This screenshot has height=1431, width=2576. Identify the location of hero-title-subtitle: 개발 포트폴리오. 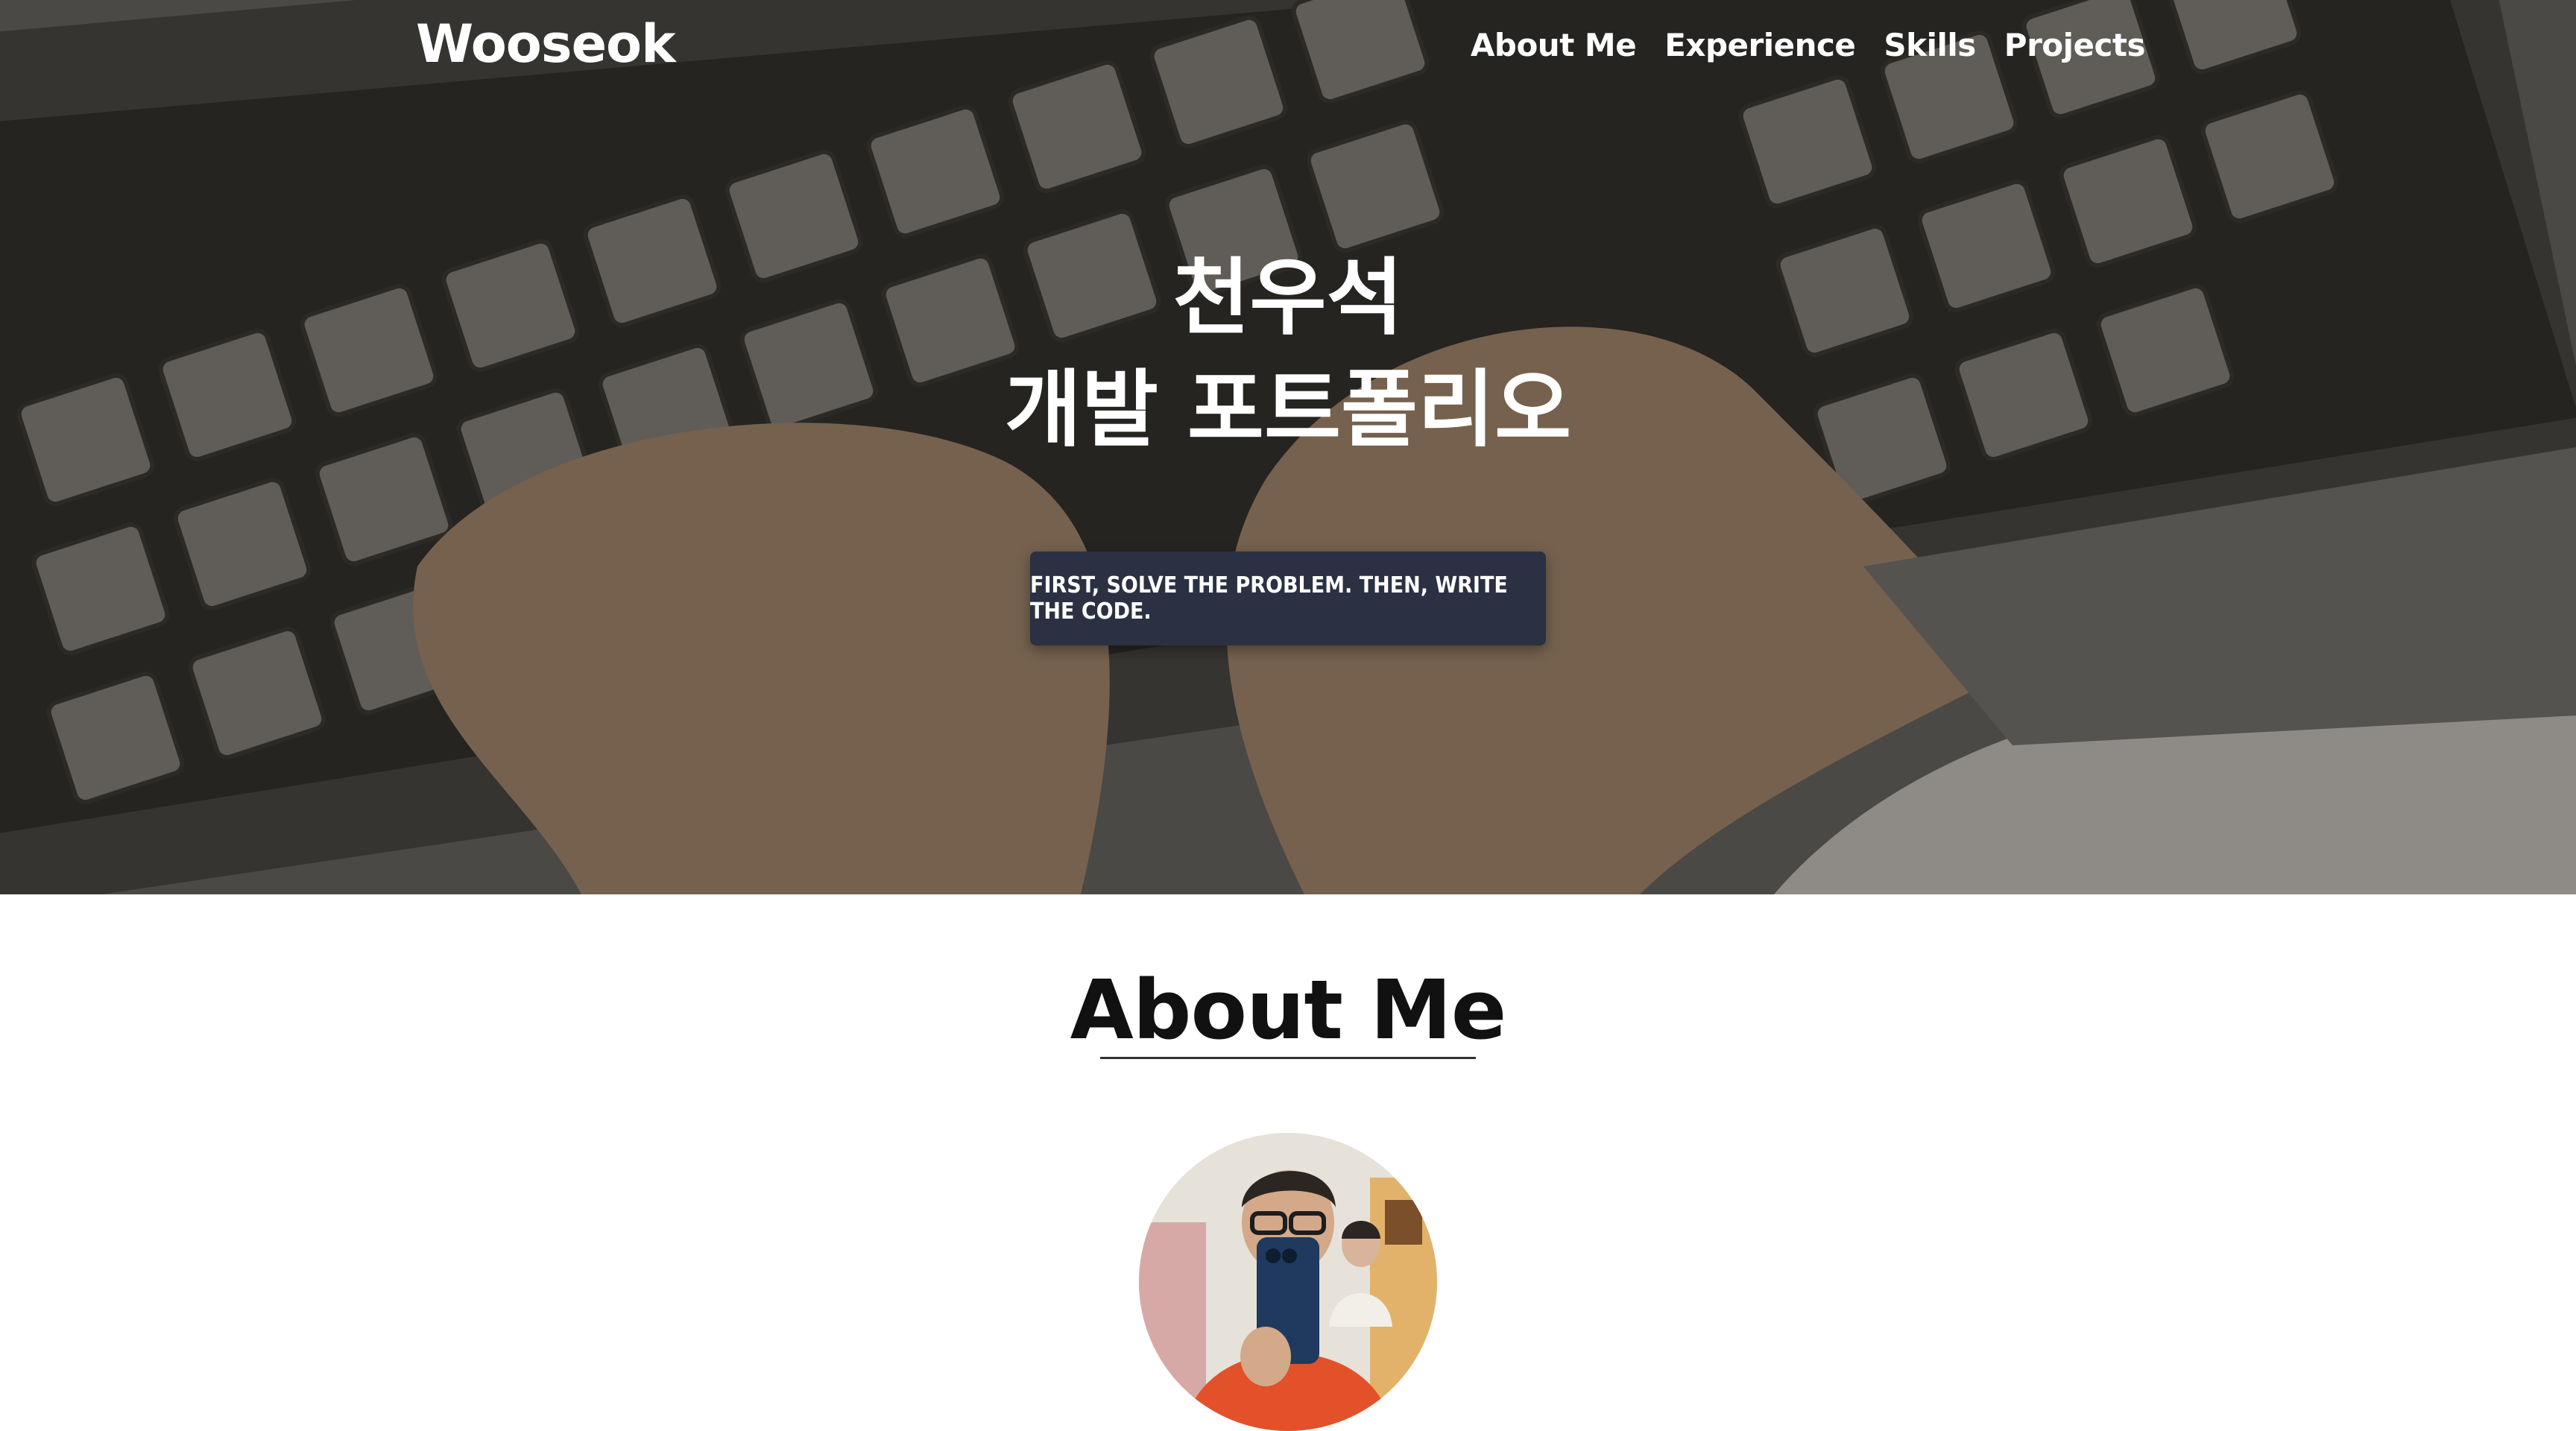
(1288, 410).